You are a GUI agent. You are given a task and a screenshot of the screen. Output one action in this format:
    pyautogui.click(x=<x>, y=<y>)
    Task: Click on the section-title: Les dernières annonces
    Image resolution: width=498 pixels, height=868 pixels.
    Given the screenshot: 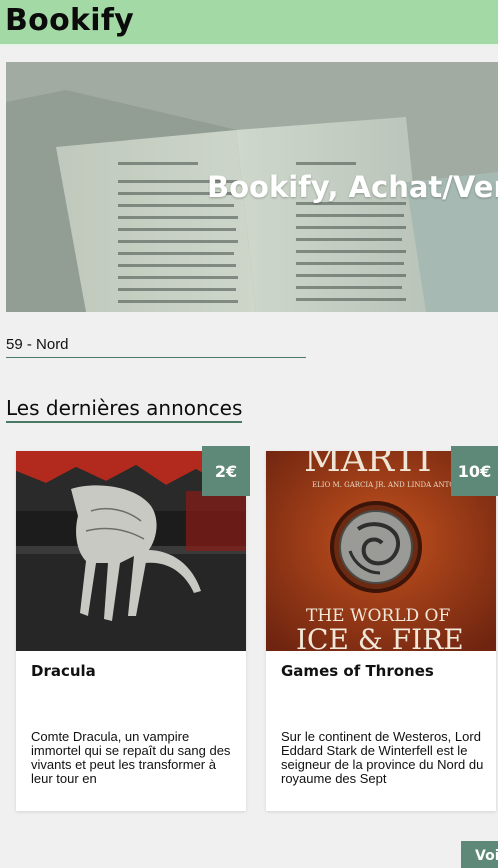 What is the action you would take?
    pyautogui.click(x=124, y=409)
    